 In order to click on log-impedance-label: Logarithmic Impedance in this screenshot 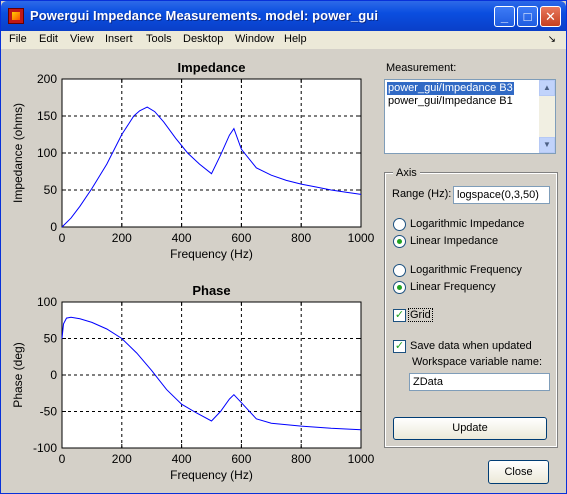, I will do `click(467, 224)`.